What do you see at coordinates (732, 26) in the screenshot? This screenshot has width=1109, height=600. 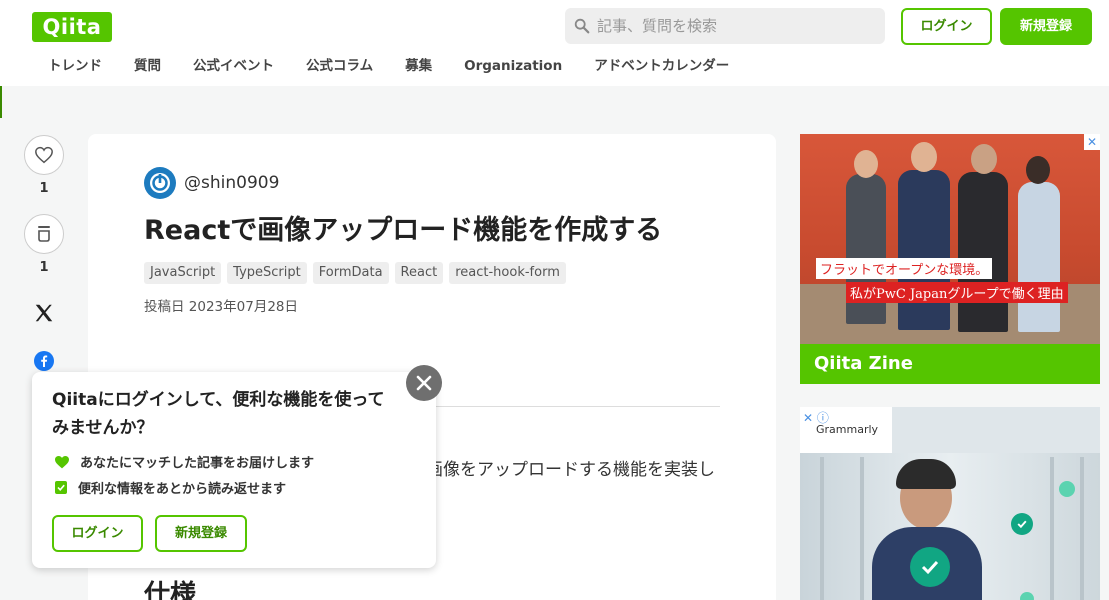 I see `search-input` at bounding box center [732, 26].